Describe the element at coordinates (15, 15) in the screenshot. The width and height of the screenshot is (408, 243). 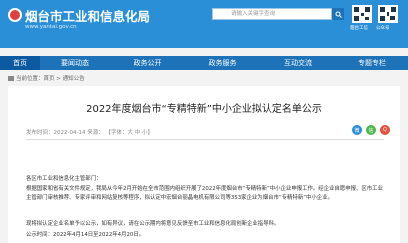
I see `logo-icon` at that location.